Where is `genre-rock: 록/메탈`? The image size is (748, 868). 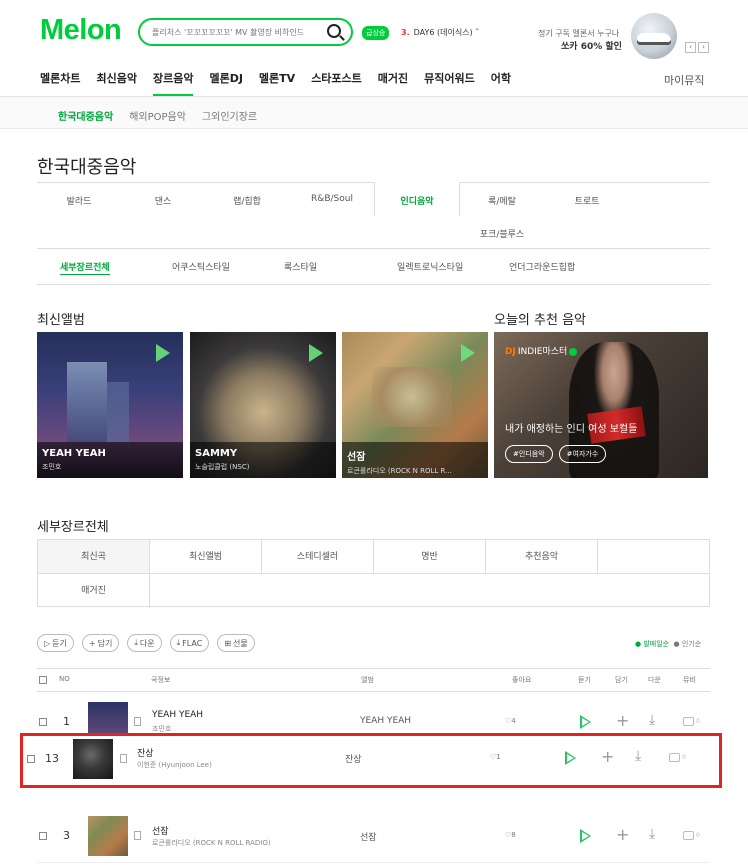 genre-rock: 록/메탈 is located at coordinates (502, 200).